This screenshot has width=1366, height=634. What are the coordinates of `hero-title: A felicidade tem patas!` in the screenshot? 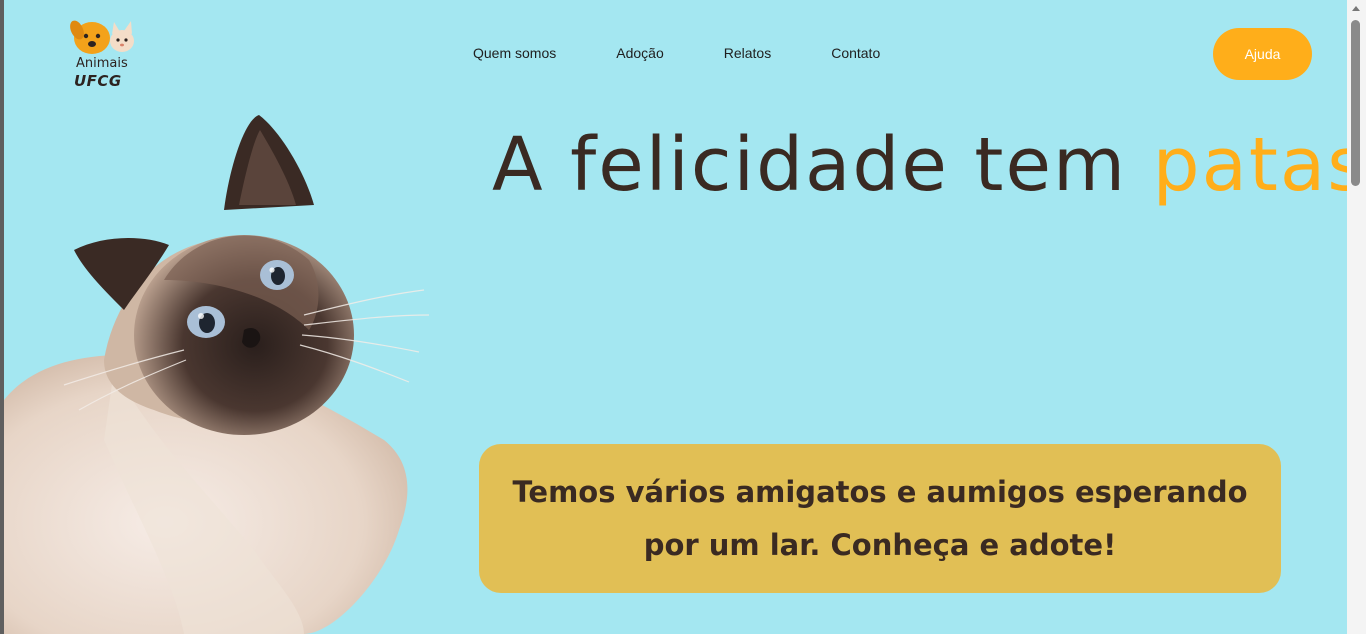 It's located at (919, 165).